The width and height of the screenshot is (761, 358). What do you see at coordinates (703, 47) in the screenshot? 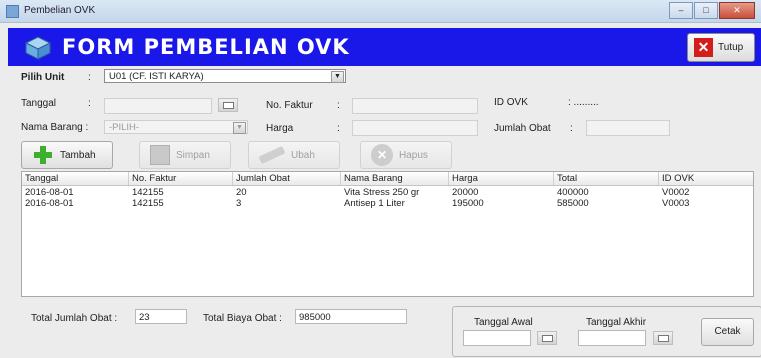
I see `close-icon: ✕` at bounding box center [703, 47].